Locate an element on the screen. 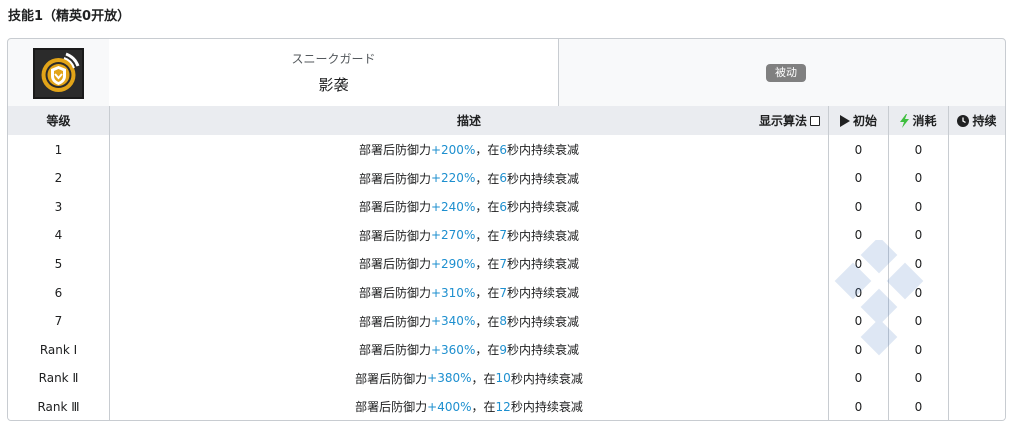  skill-name-cell: スニークガード 影袭 is located at coordinates (334, 72).